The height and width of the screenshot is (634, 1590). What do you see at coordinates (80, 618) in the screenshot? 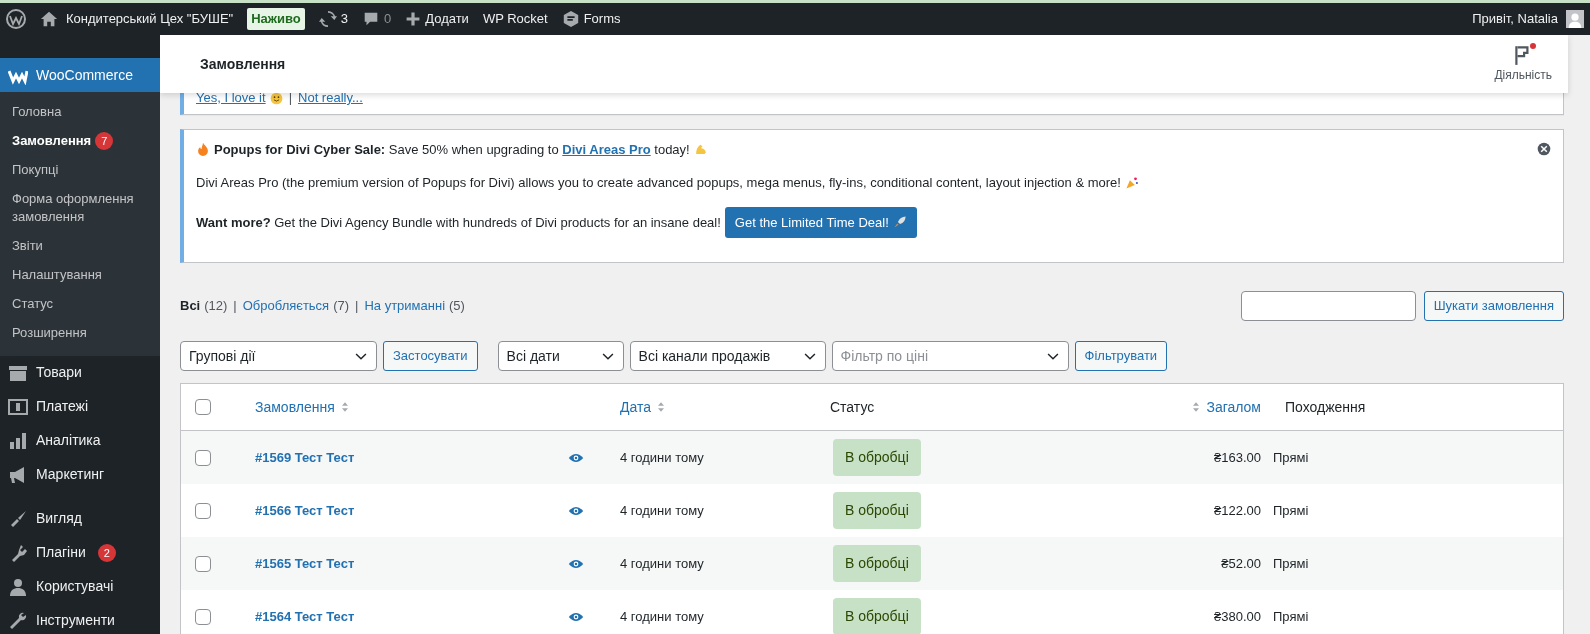
I see `sidebar-item: Інструменти` at bounding box center [80, 618].